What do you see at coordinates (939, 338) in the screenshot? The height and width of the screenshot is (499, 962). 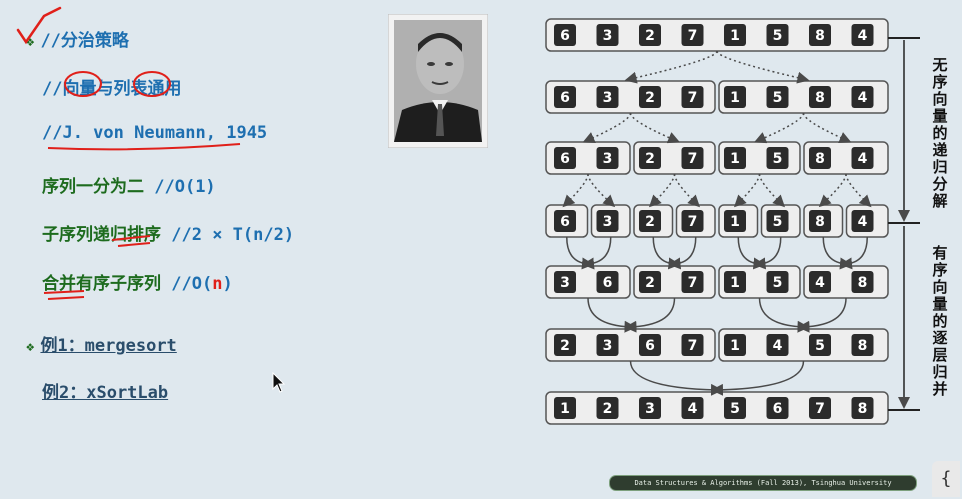 I see `side-label-merge: 逐` at bounding box center [939, 338].